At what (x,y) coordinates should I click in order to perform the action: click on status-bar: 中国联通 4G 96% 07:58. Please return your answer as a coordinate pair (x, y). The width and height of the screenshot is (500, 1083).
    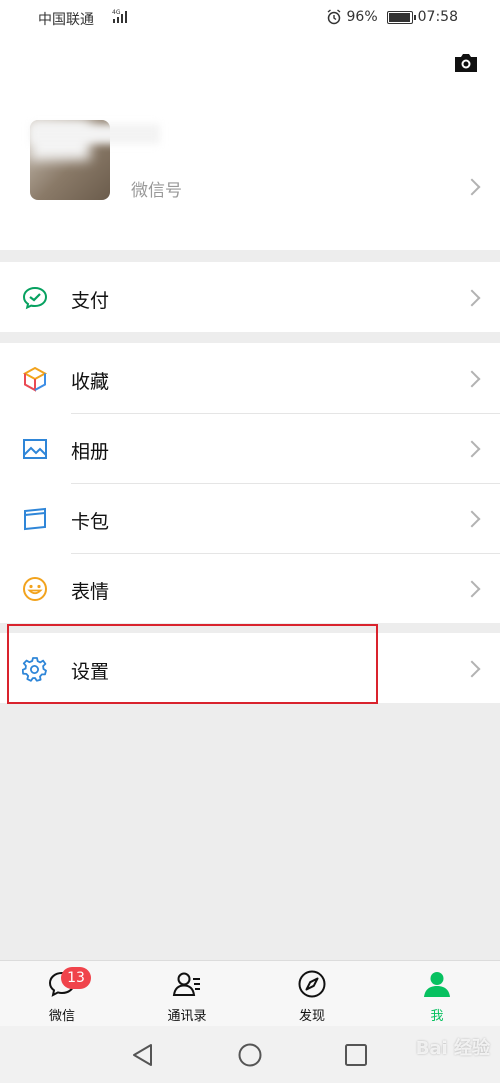
    Looking at the image, I should click on (250, 17).